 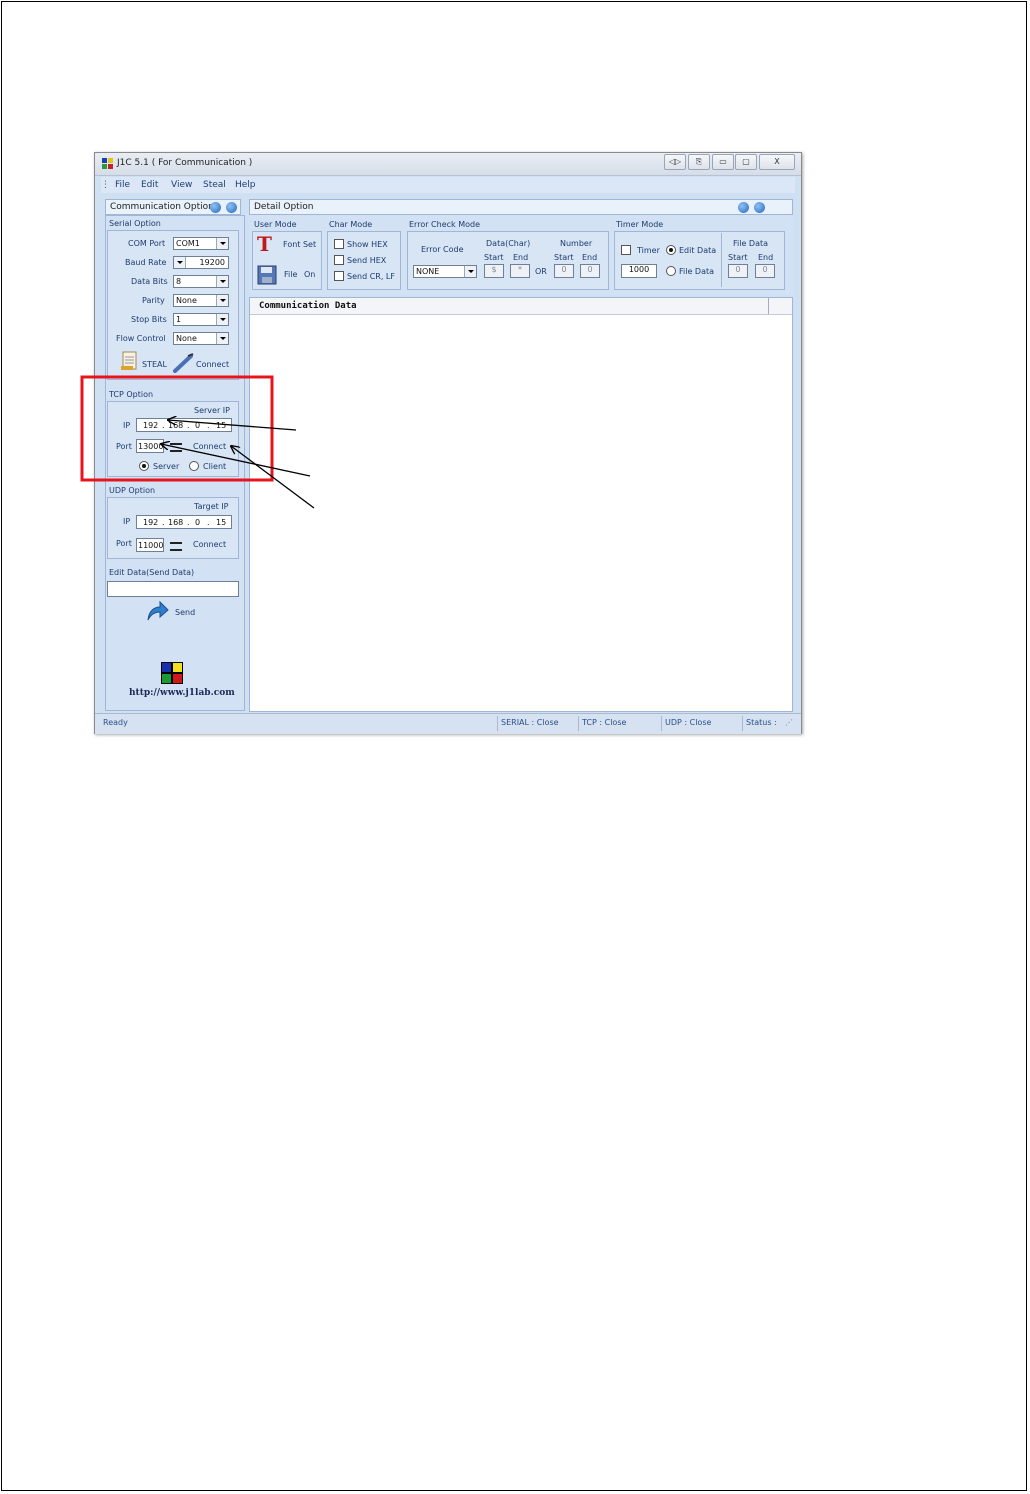 I want to click on arrow-to-ip, so click(x=232, y=425).